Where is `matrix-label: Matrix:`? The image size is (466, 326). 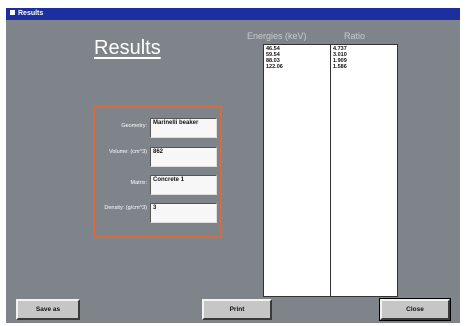
matrix-label: Matrix: is located at coordinates (139, 183).